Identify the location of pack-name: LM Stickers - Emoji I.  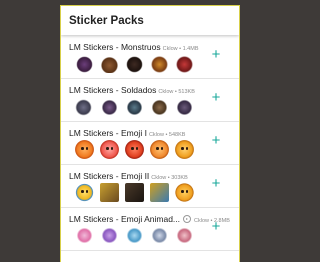
(108, 133).